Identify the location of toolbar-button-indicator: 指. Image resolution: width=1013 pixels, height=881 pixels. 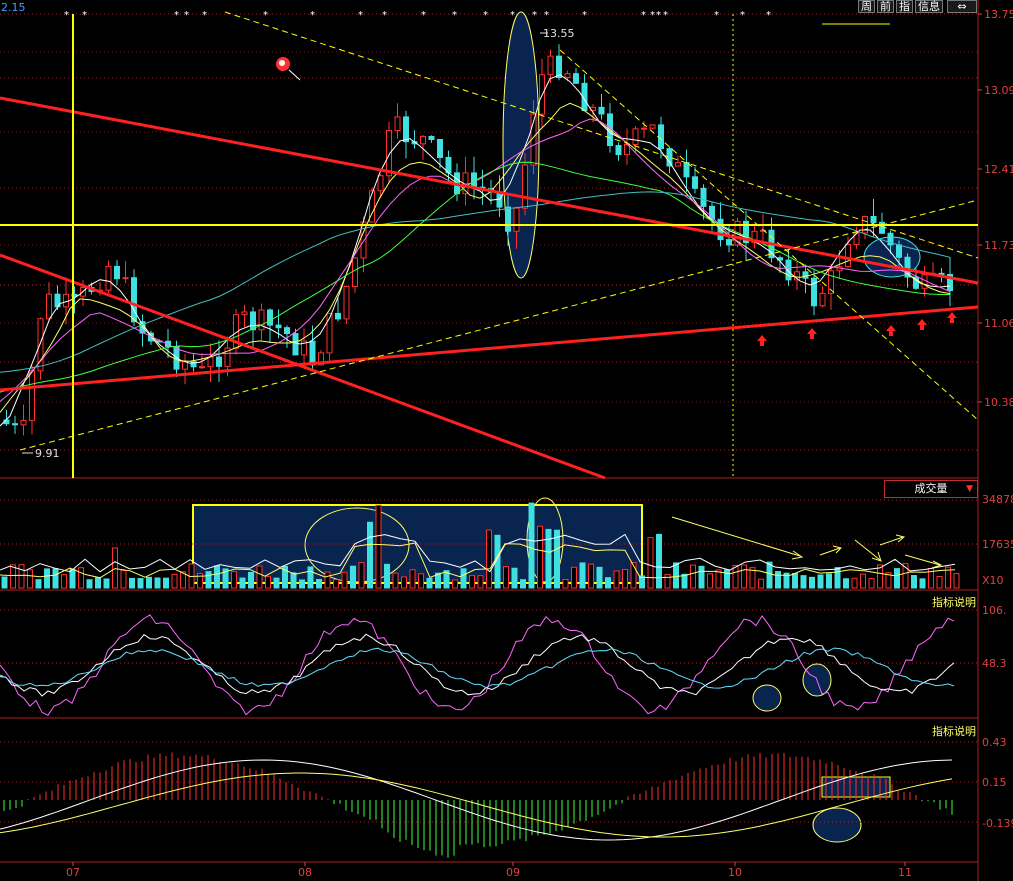
(904, 6).